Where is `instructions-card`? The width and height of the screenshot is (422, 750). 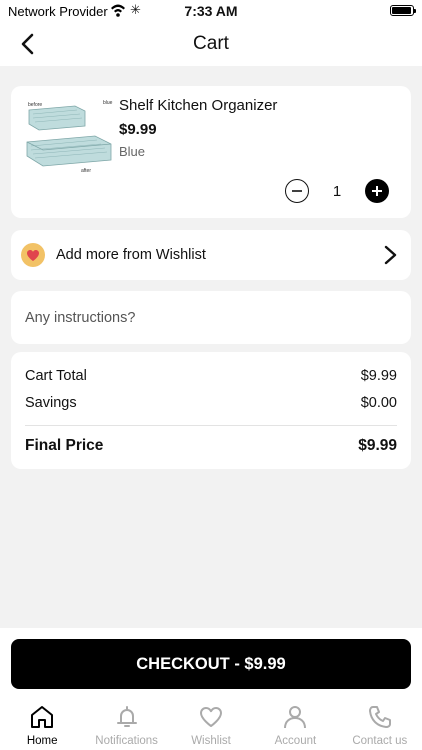 instructions-card is located at coordinates (211, 317).